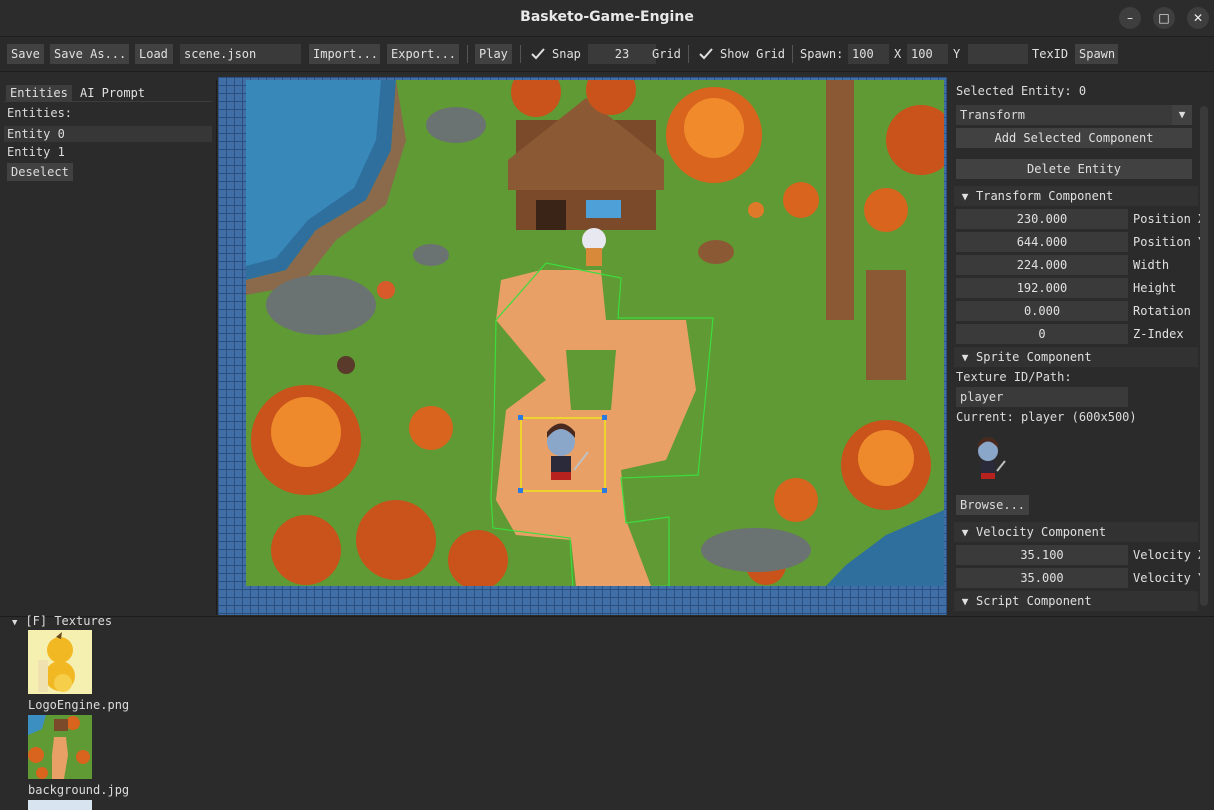 The height and width of the screenshot is (810, 1214). I want to click on position-y-field: 644.000, so click(1042, 242).